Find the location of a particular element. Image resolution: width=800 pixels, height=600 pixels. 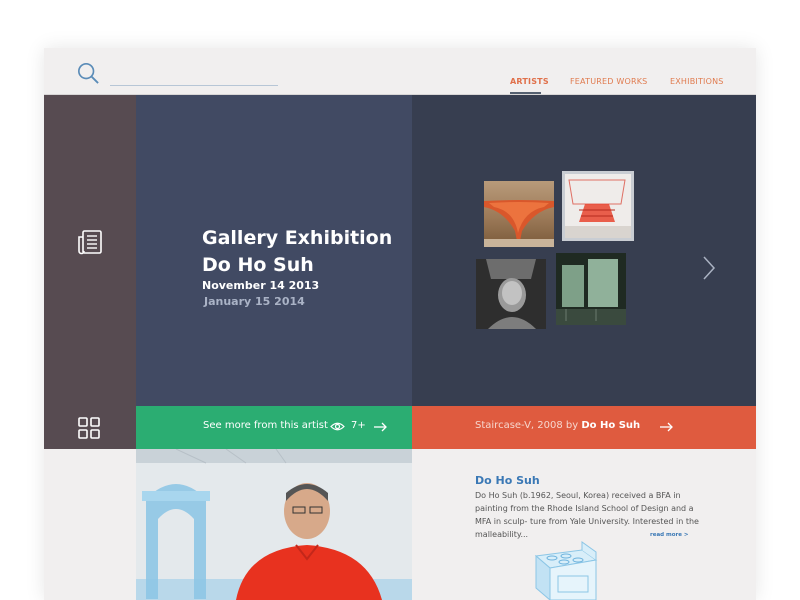

newspaper-icon is located at coordinates (90, 243).